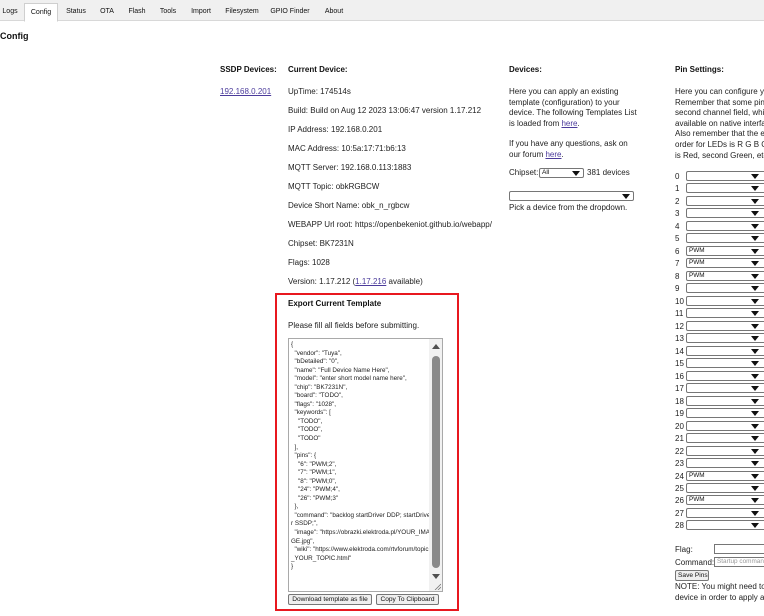  What do you see at coordinates (679, 326) in the screenshot?
I see `pin-number: 12` at bounding box center [679, 326].